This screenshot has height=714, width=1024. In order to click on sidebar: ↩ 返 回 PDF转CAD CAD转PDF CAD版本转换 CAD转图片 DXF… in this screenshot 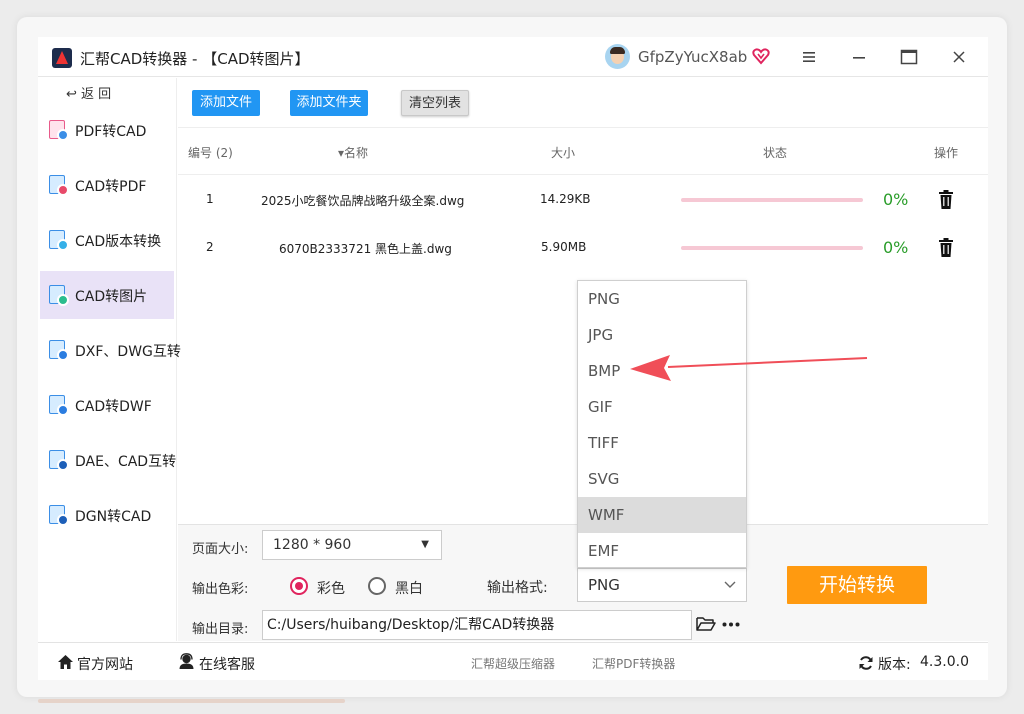, I will do `click(109, 359)`.